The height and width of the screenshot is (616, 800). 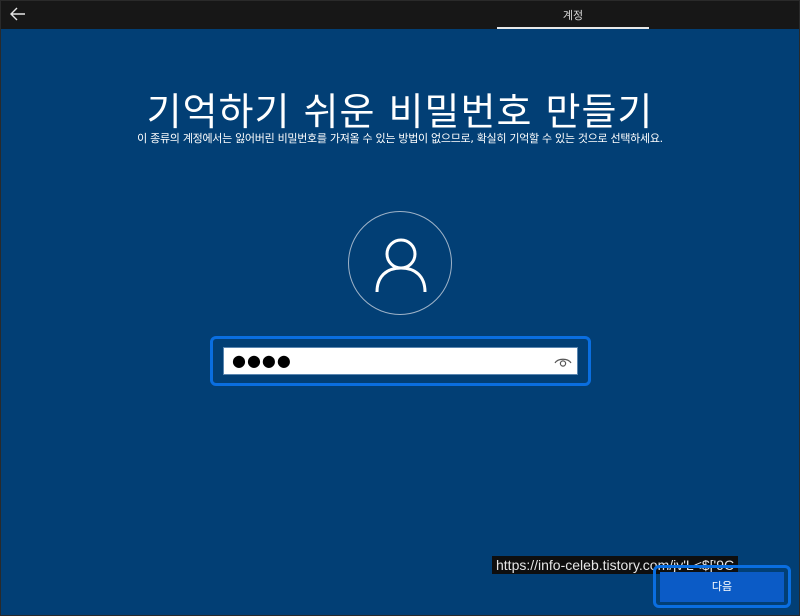 I want to click on reveal-password-button, so click(x=563, y=361).